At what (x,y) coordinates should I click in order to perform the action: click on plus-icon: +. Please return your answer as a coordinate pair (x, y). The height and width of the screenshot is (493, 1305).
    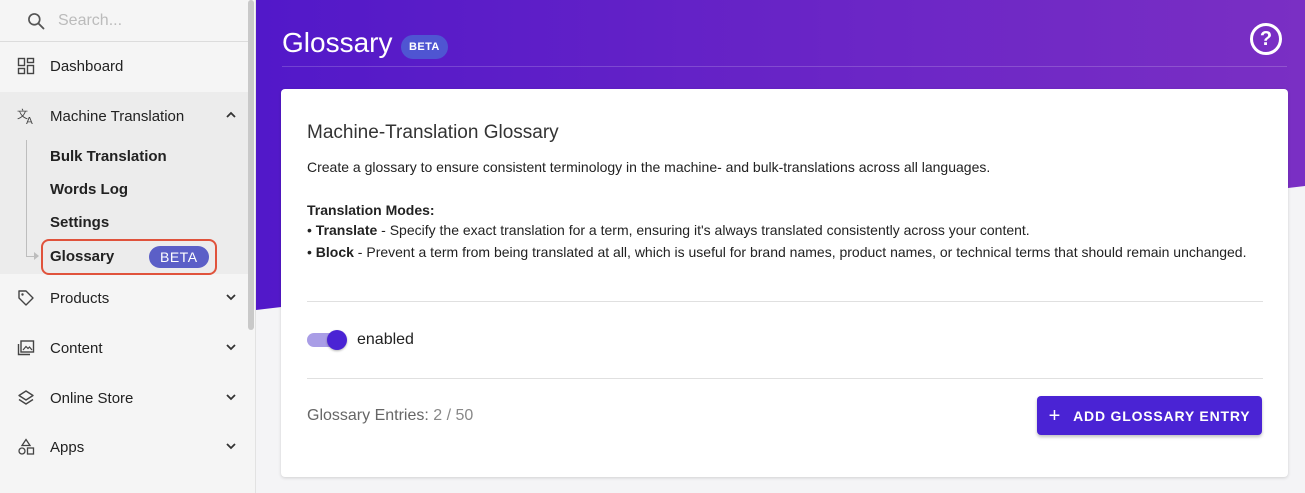
    Looking at the image, I should click on (1055, 415).